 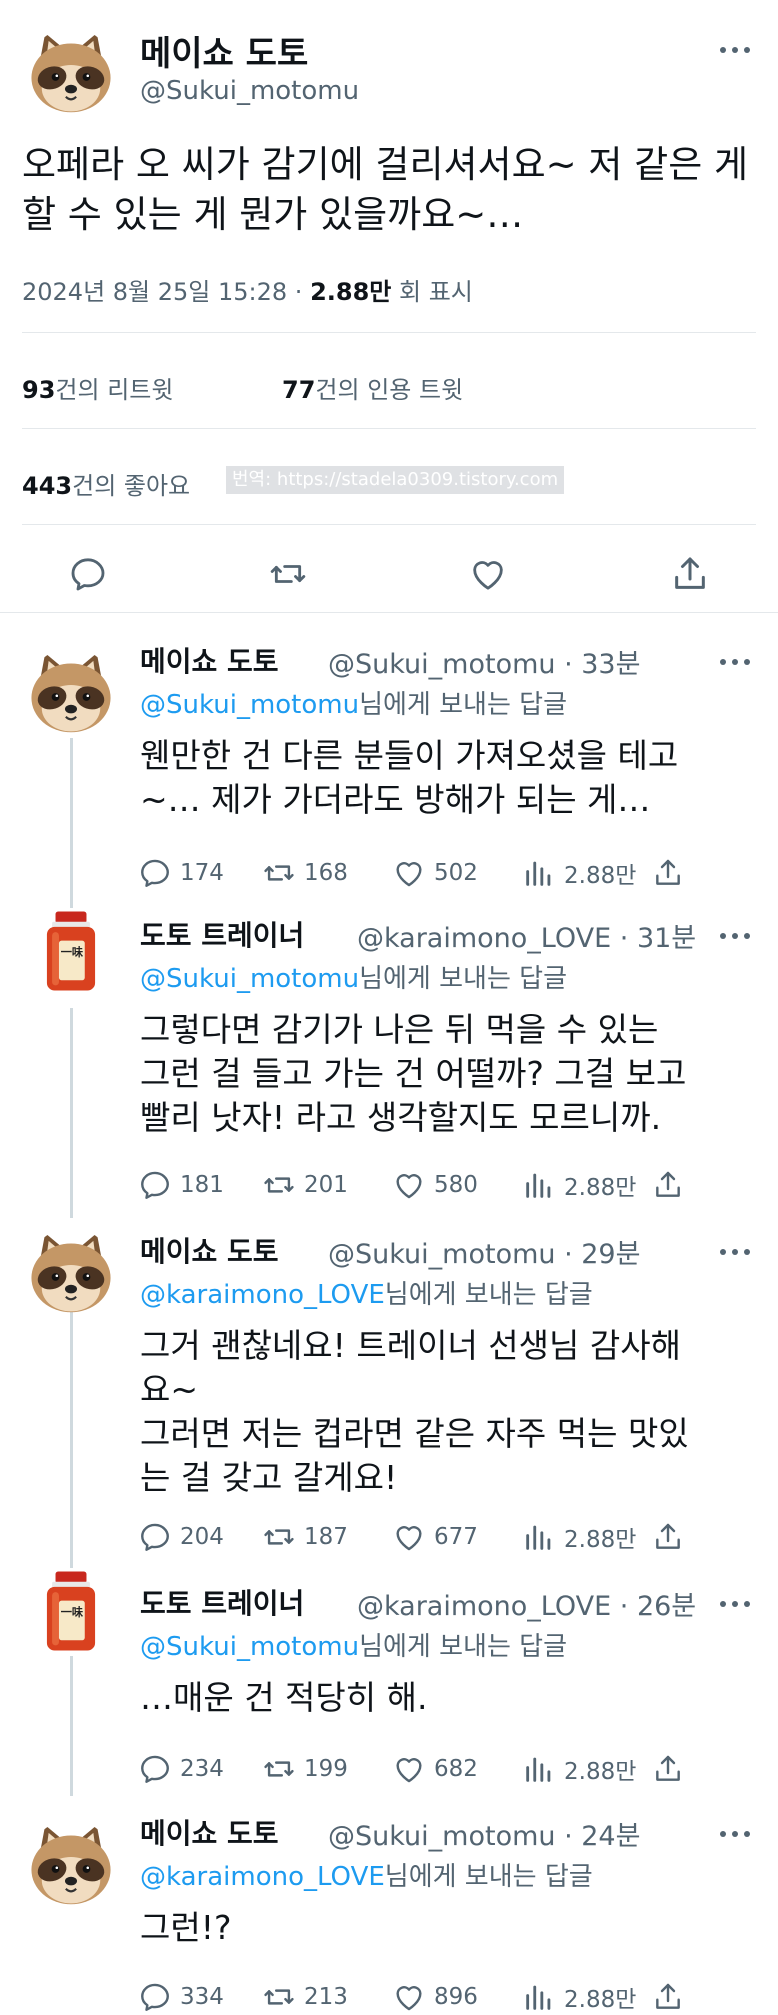 What do you see at coordinates (224, 50) in the screenshot?
I see `author-name: 메이쇼 도토` at bounding box center [224, 50].